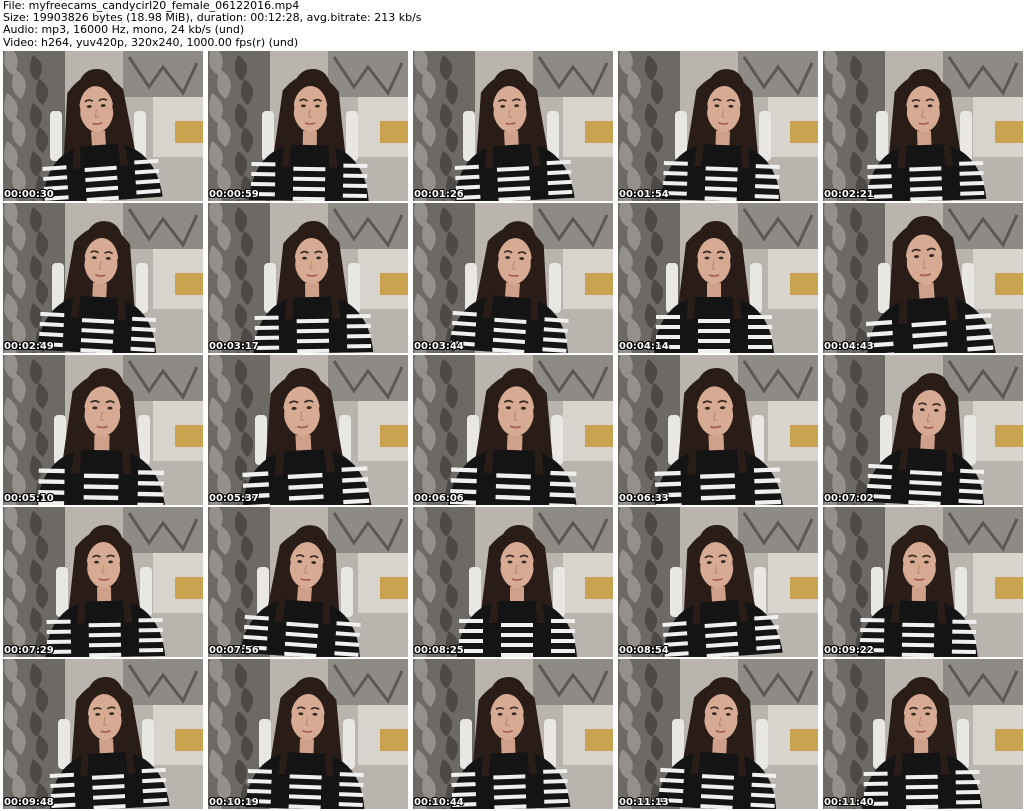 The height and width of the screenshot is (811, 1024). I want to click on video-frame-thumbnail: 00:08:25, so click(513, 582).